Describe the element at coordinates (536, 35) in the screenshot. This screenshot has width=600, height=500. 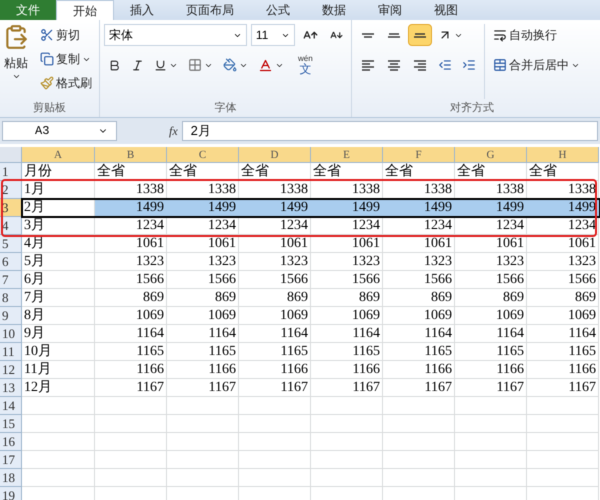
I see `wrap-text-button: 自动换行` at that location.